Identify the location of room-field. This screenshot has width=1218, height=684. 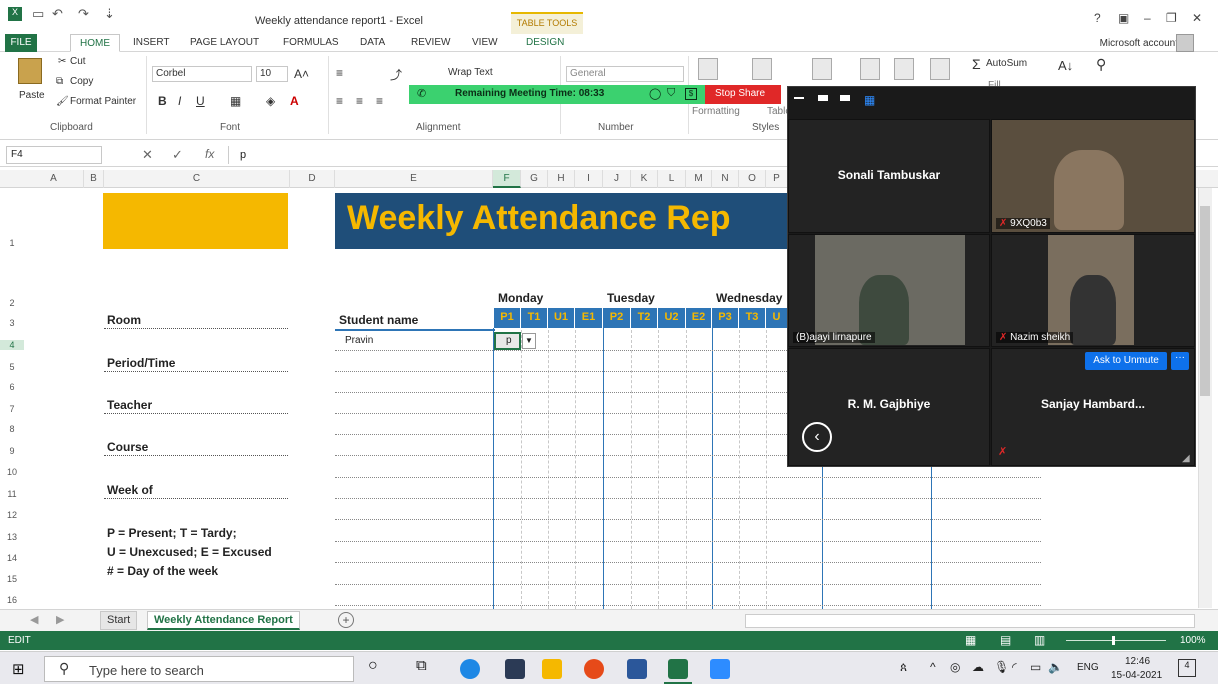
(196, 328).